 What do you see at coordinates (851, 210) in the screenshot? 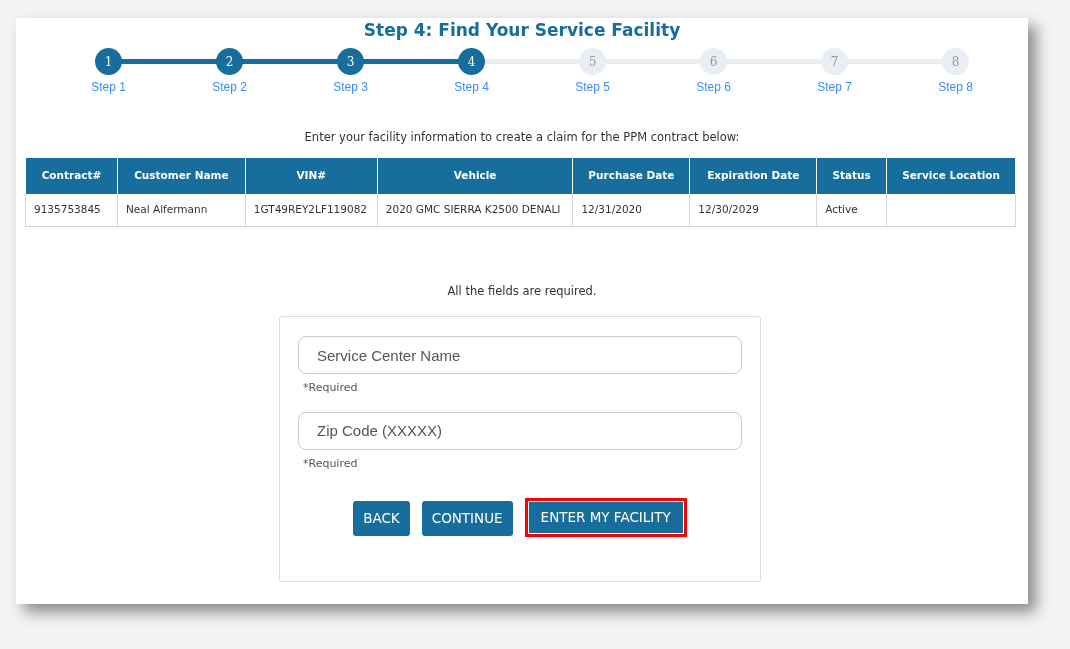
I see `table-cell: Active` at bounding box center [851, 210].